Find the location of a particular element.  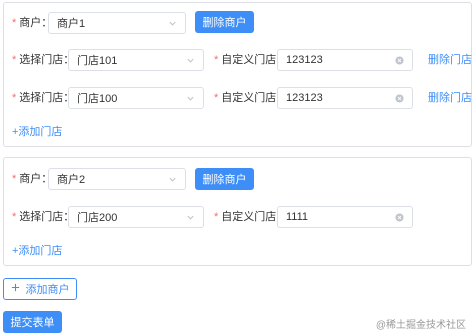

add-merchant-button: 添加商户 is located at coordinates (40, 289).